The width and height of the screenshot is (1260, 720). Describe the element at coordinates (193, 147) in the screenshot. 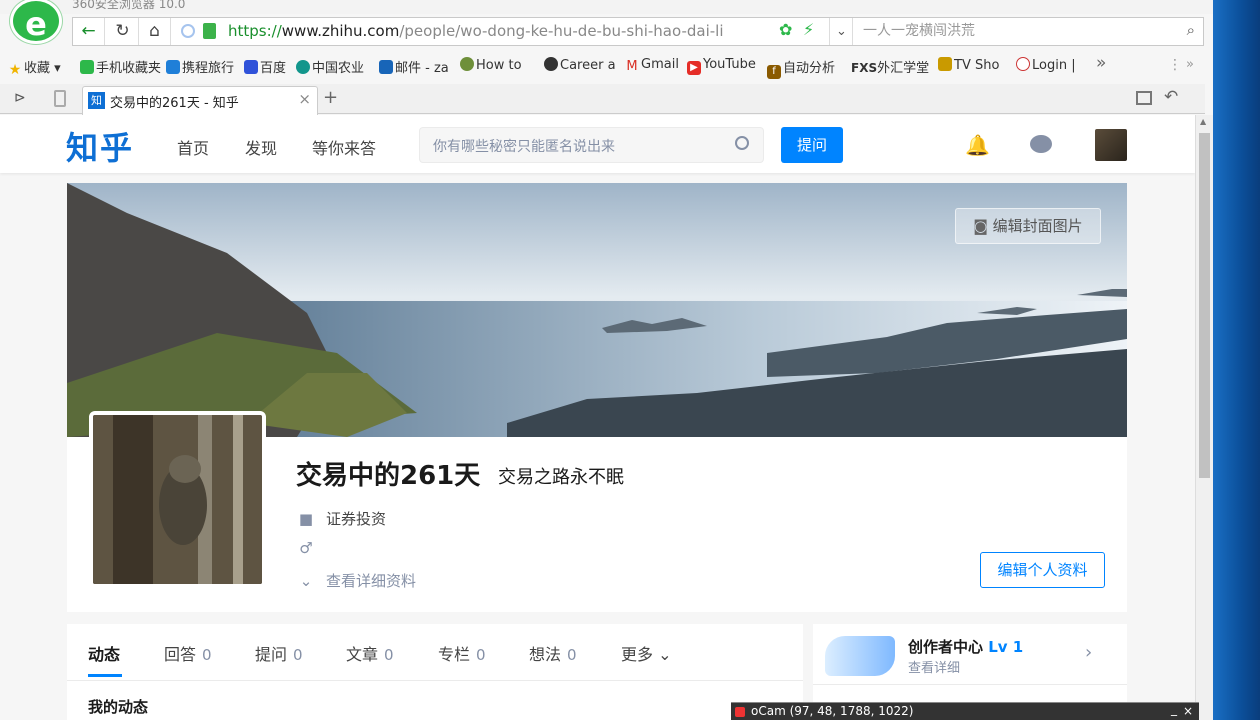

I see `nav-home: 首页` at that location.